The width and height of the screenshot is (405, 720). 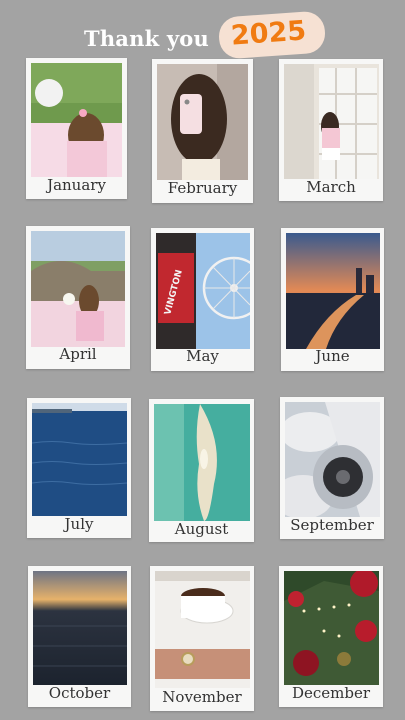 What do you see at coordinates (78, 354) in the screenshot?
I see `month-label: April` at bounding box center [78, 354].